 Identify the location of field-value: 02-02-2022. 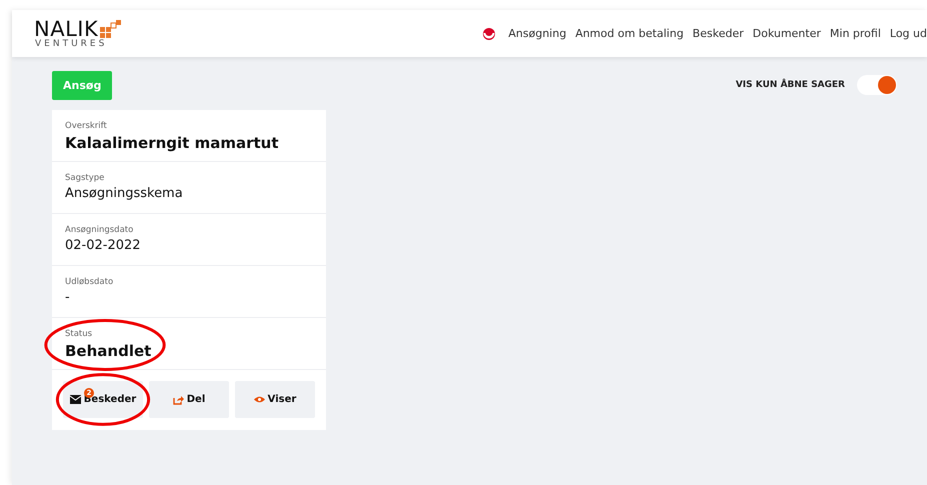
(103, 245).